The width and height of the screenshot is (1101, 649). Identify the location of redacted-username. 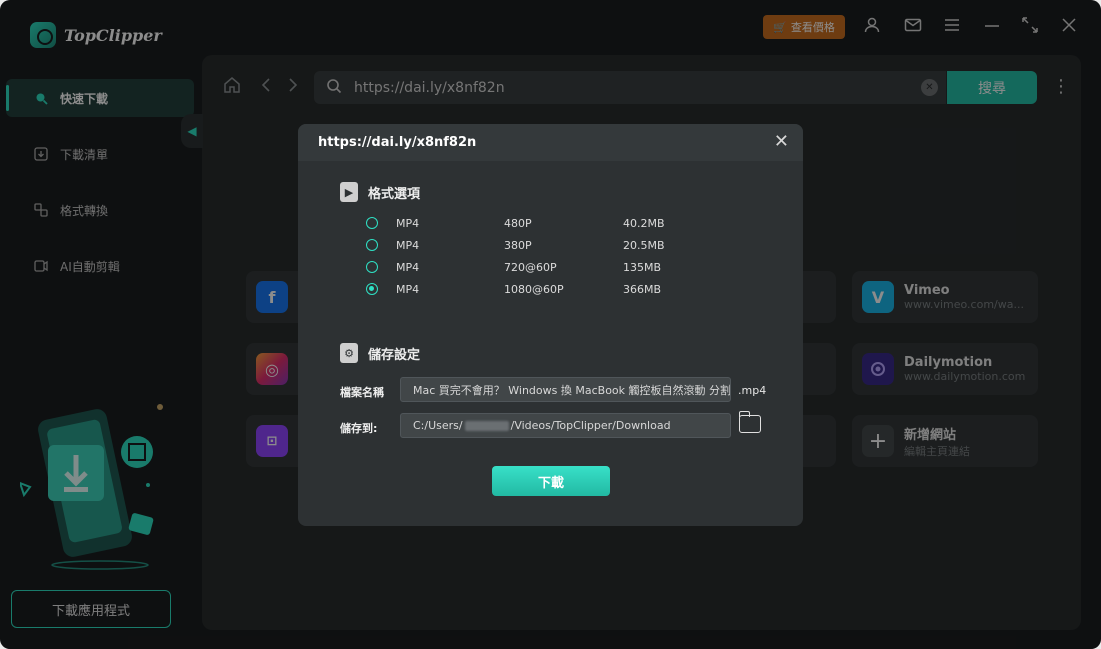
(486, 425).